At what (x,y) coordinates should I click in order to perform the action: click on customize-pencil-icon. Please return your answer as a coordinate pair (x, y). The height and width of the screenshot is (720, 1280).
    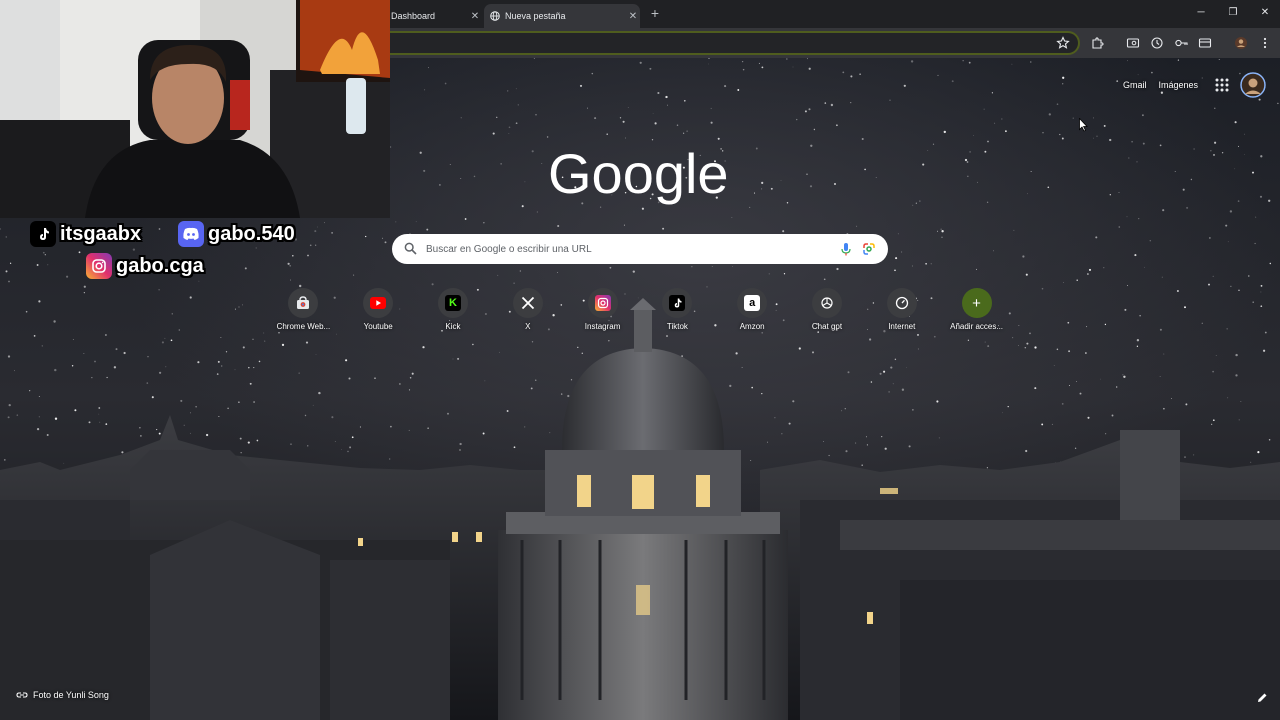
    Looking at the image, I should click on (1262, 698).